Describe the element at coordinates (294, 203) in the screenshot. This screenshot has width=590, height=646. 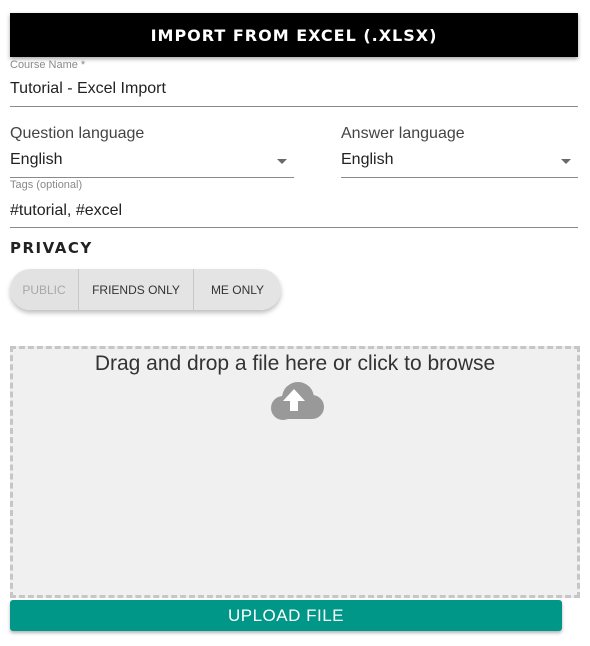
I see `tags-field: Tags (optional) #tutorial, #excel` at that location.